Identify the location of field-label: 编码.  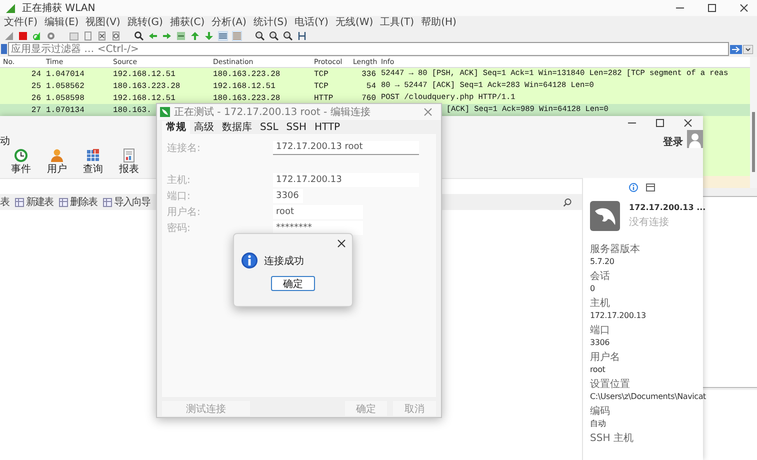
(600, 411).